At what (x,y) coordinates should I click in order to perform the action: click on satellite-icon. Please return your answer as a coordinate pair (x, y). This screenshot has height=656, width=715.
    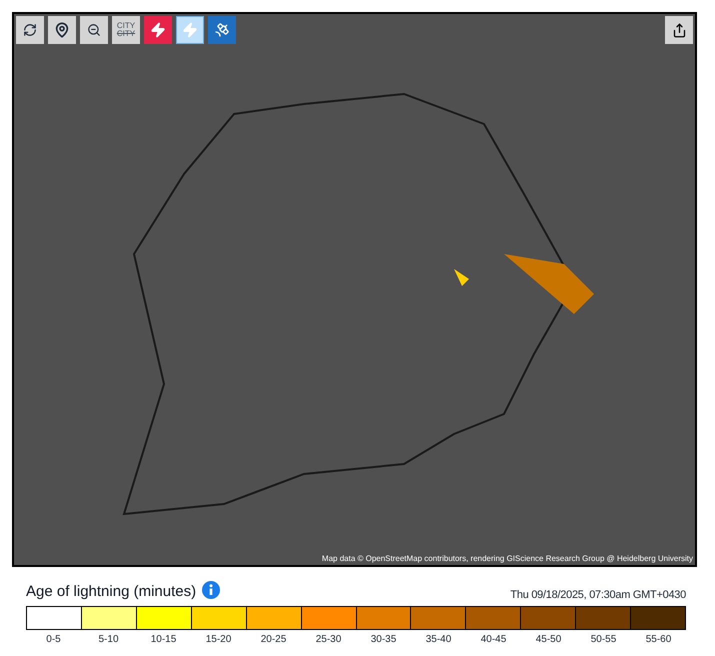
    Looking at the image, I should click on (222, 30).